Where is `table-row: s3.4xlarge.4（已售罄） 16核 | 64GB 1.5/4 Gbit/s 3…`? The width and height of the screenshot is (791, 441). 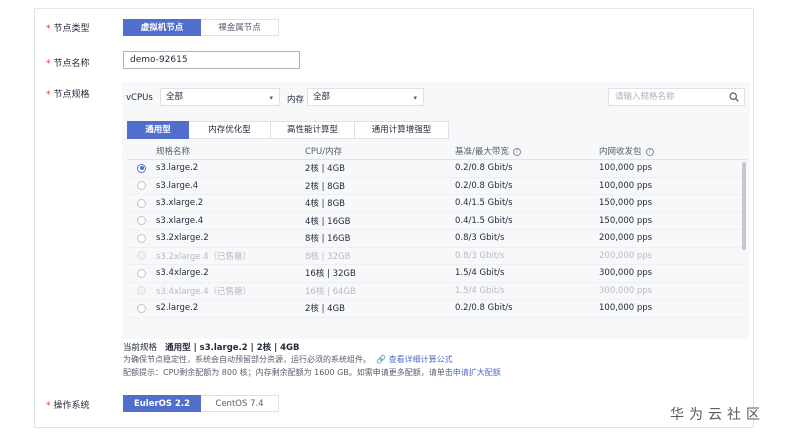 table-row: s3.4xlarge.4（已售罄） 16核 | 64GB 1.5/4 Gbit/s 3… is located at coordinates (437, 291).